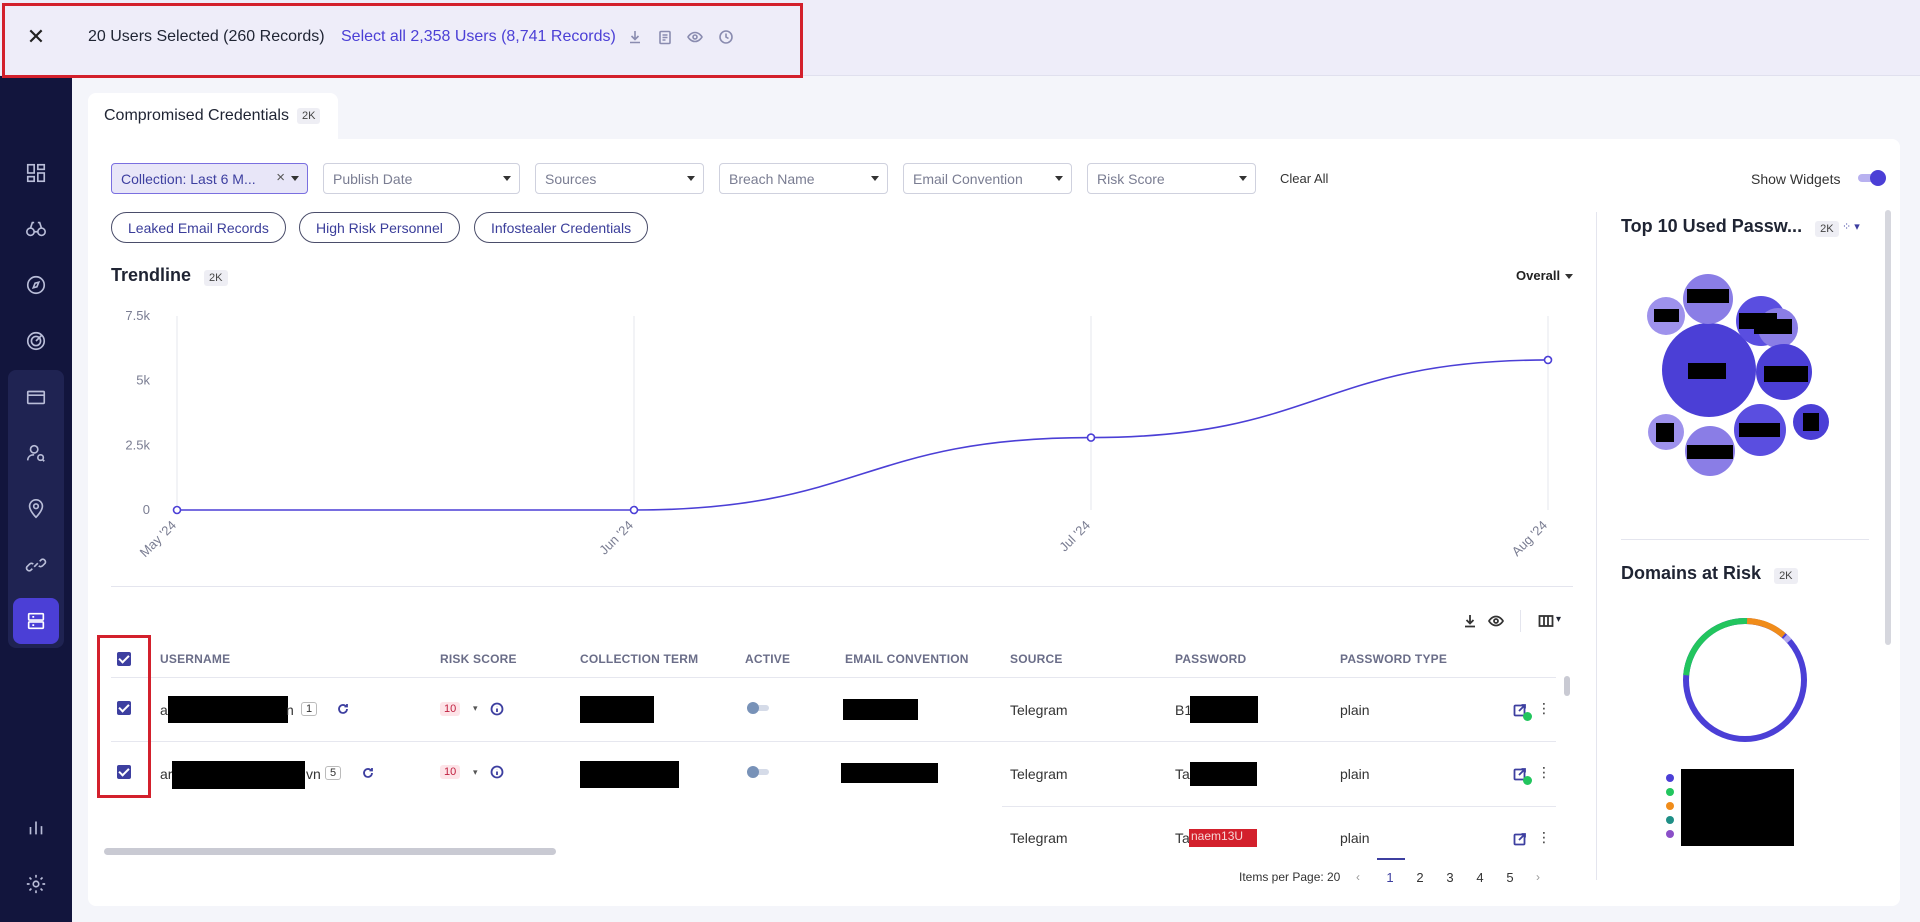  Describe the element at coordinates (1182, 838) in the screenshot. I see `password-prefix: Ta` at that location.